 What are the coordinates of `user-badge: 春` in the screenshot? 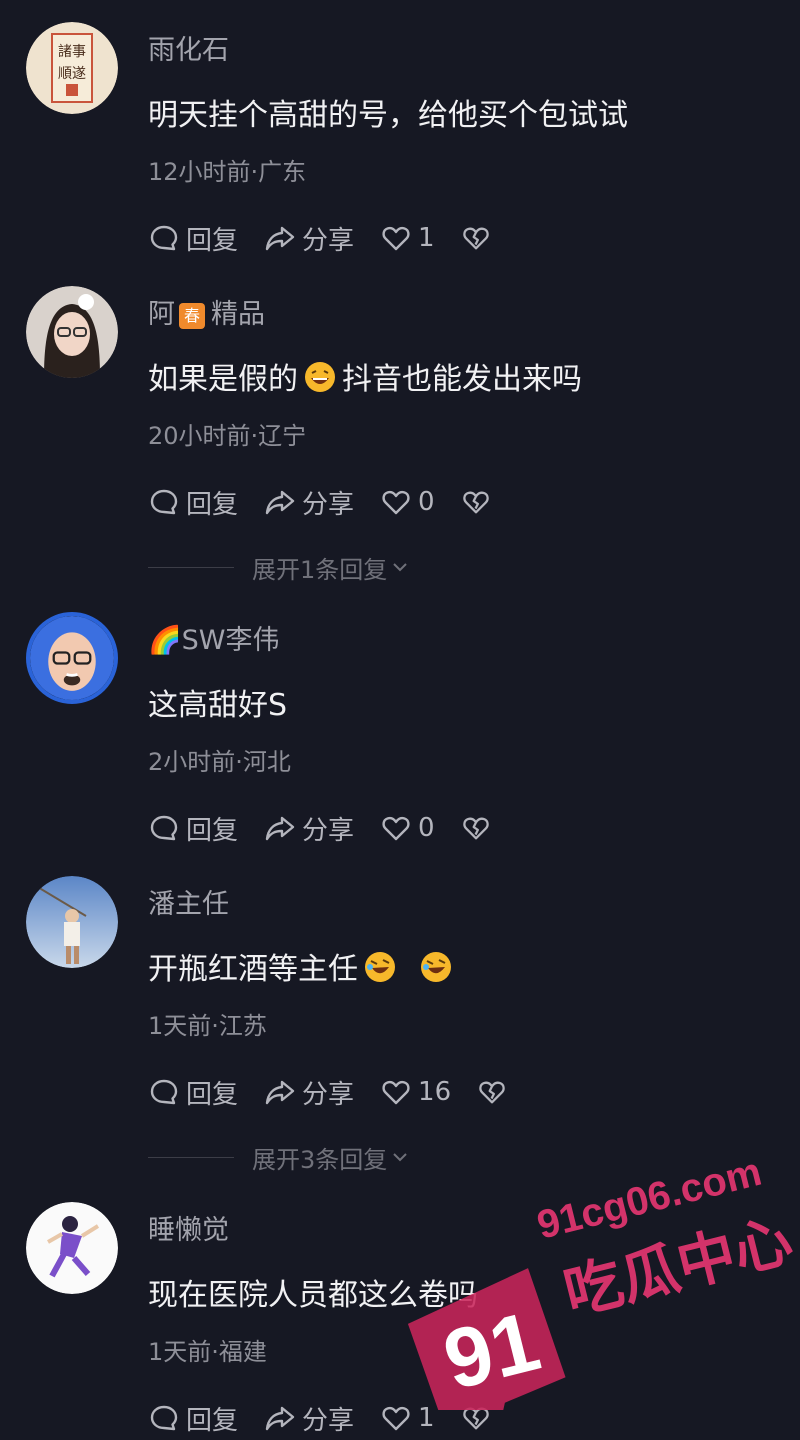 It's located at (192, 316).